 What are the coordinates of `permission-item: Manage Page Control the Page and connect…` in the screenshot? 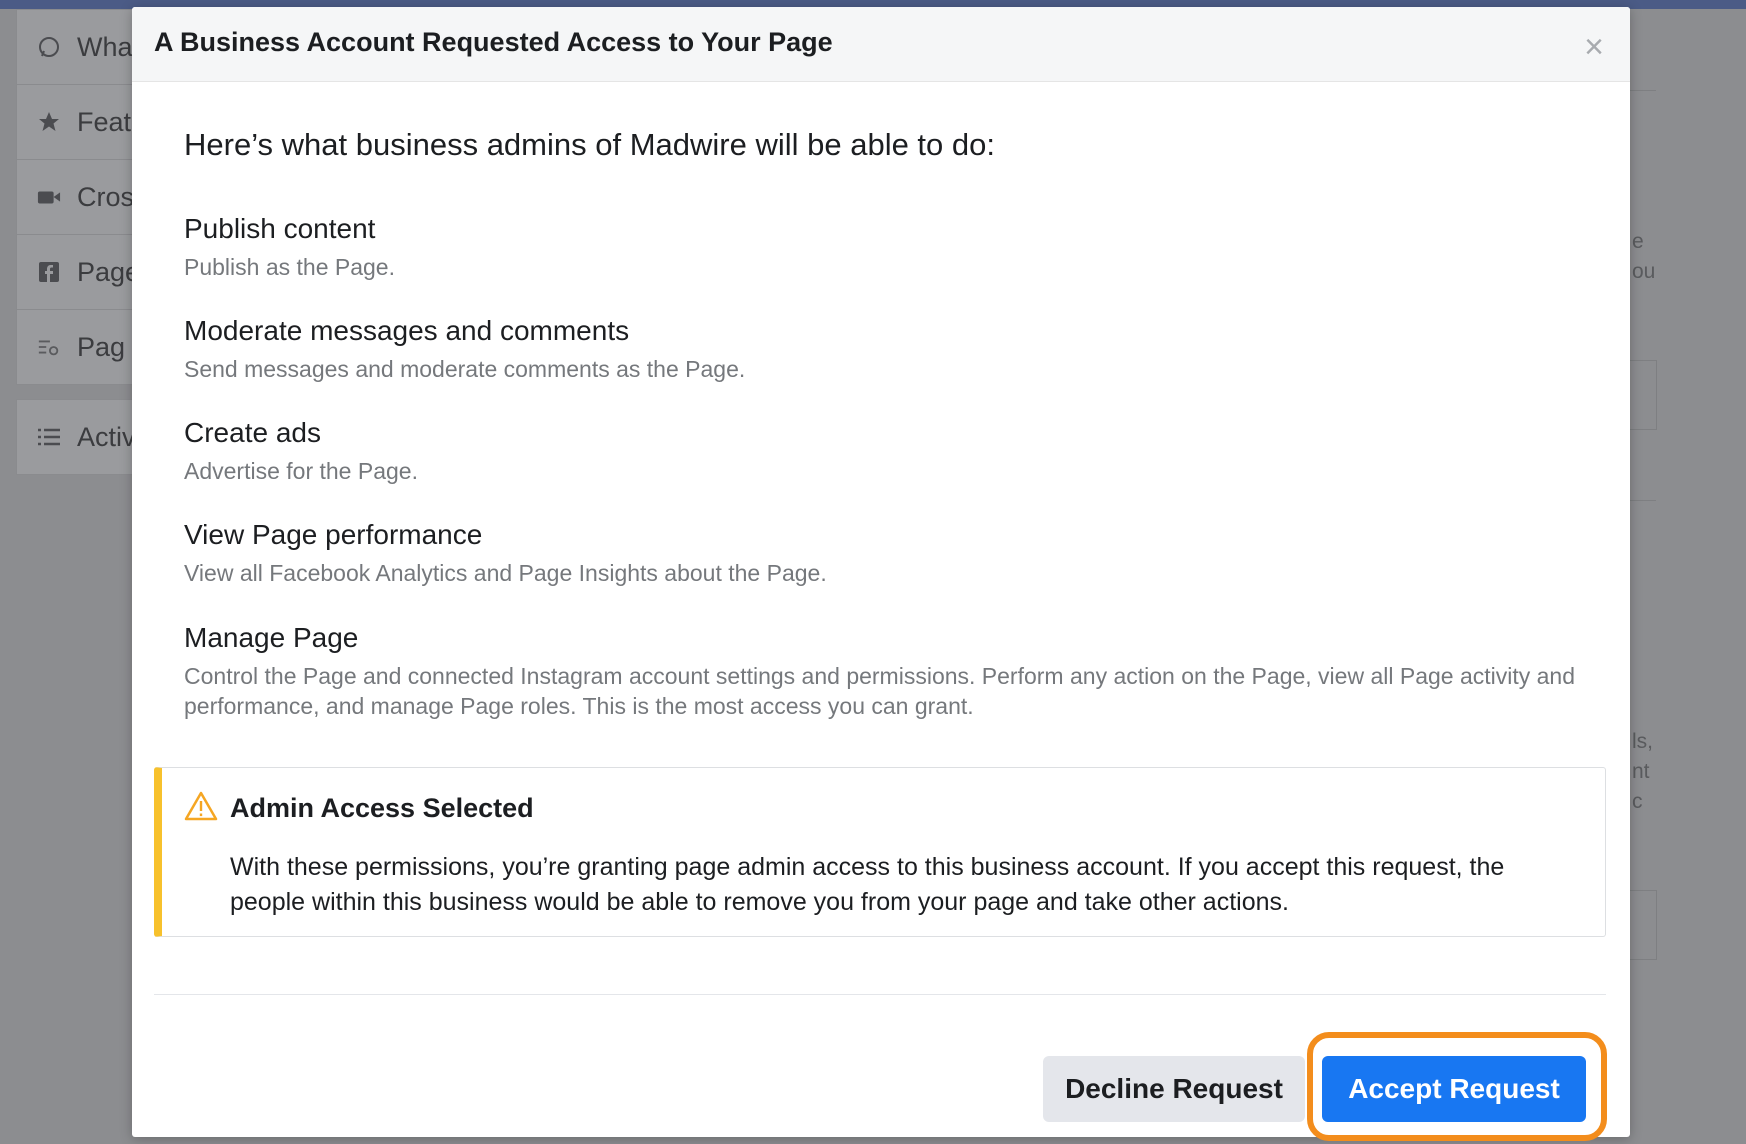 It's located at (884, 671).